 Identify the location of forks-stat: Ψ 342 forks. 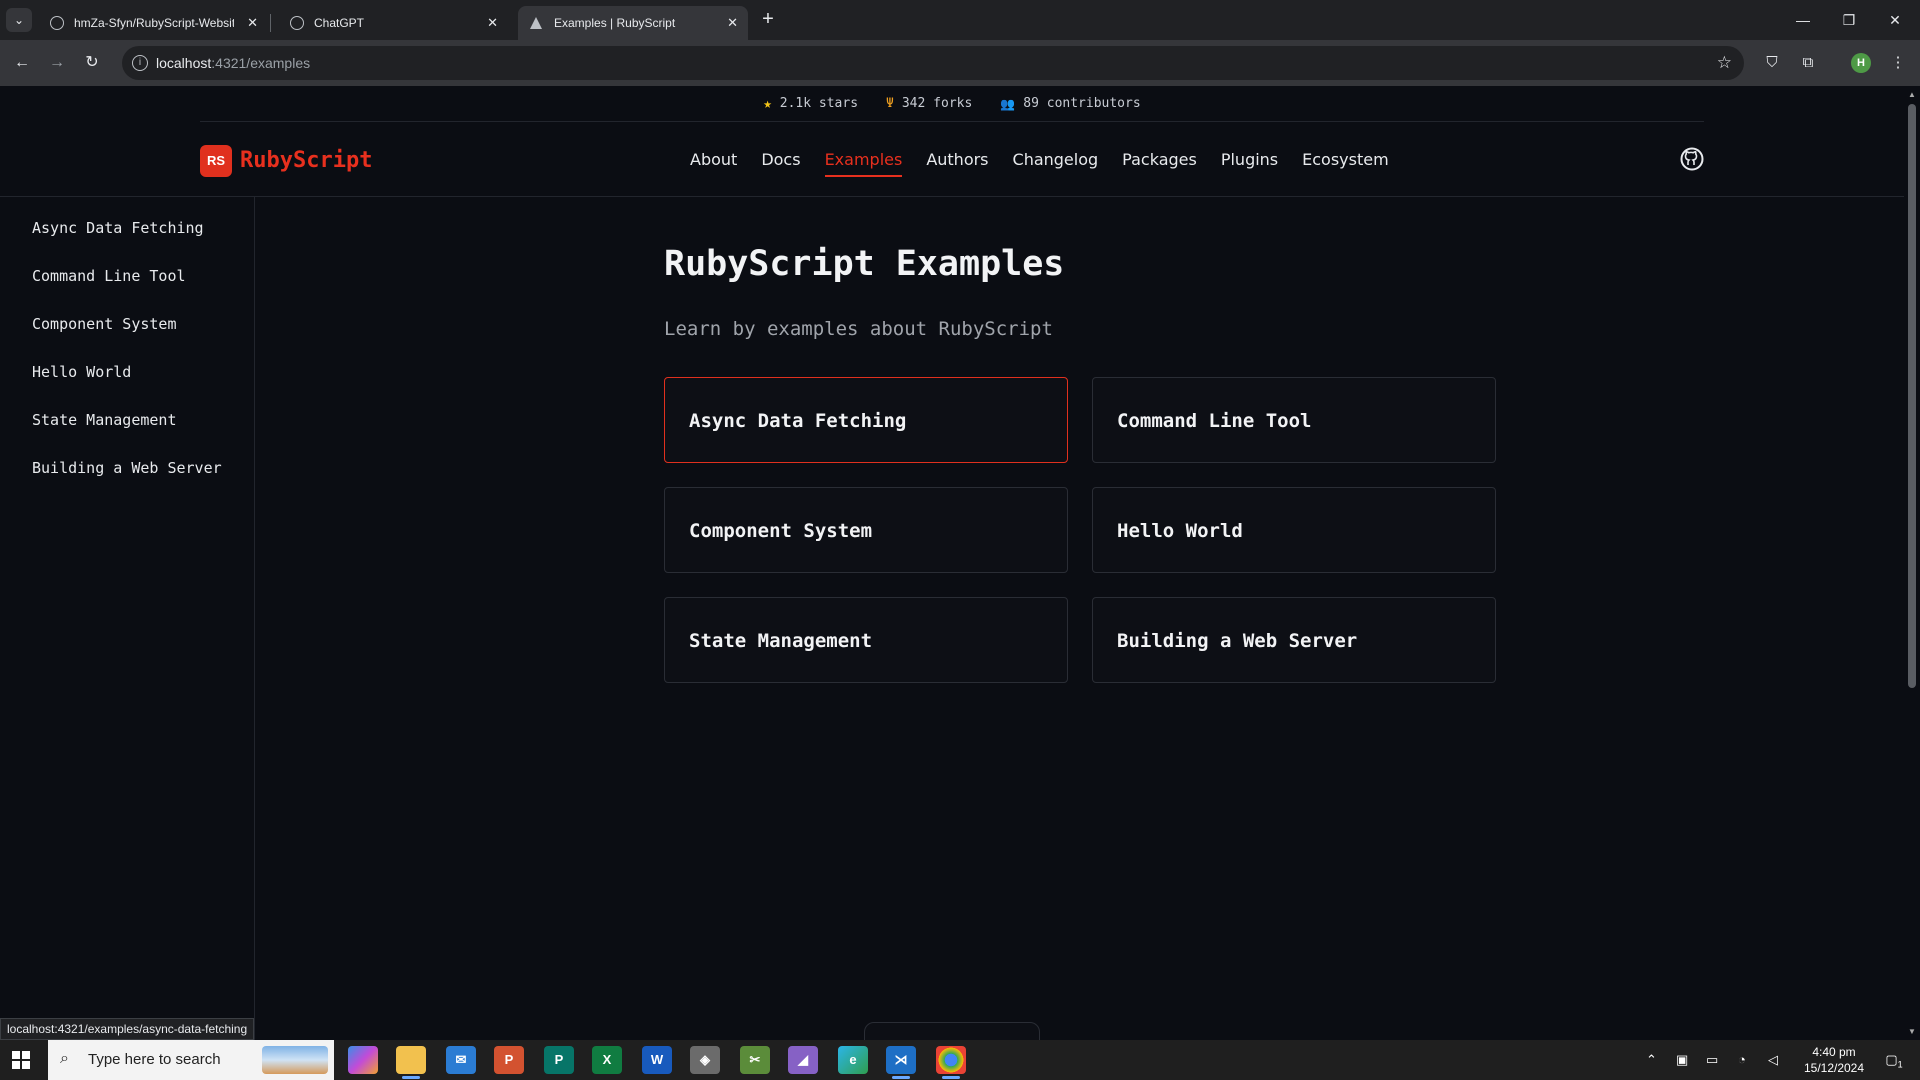
(929, 103).